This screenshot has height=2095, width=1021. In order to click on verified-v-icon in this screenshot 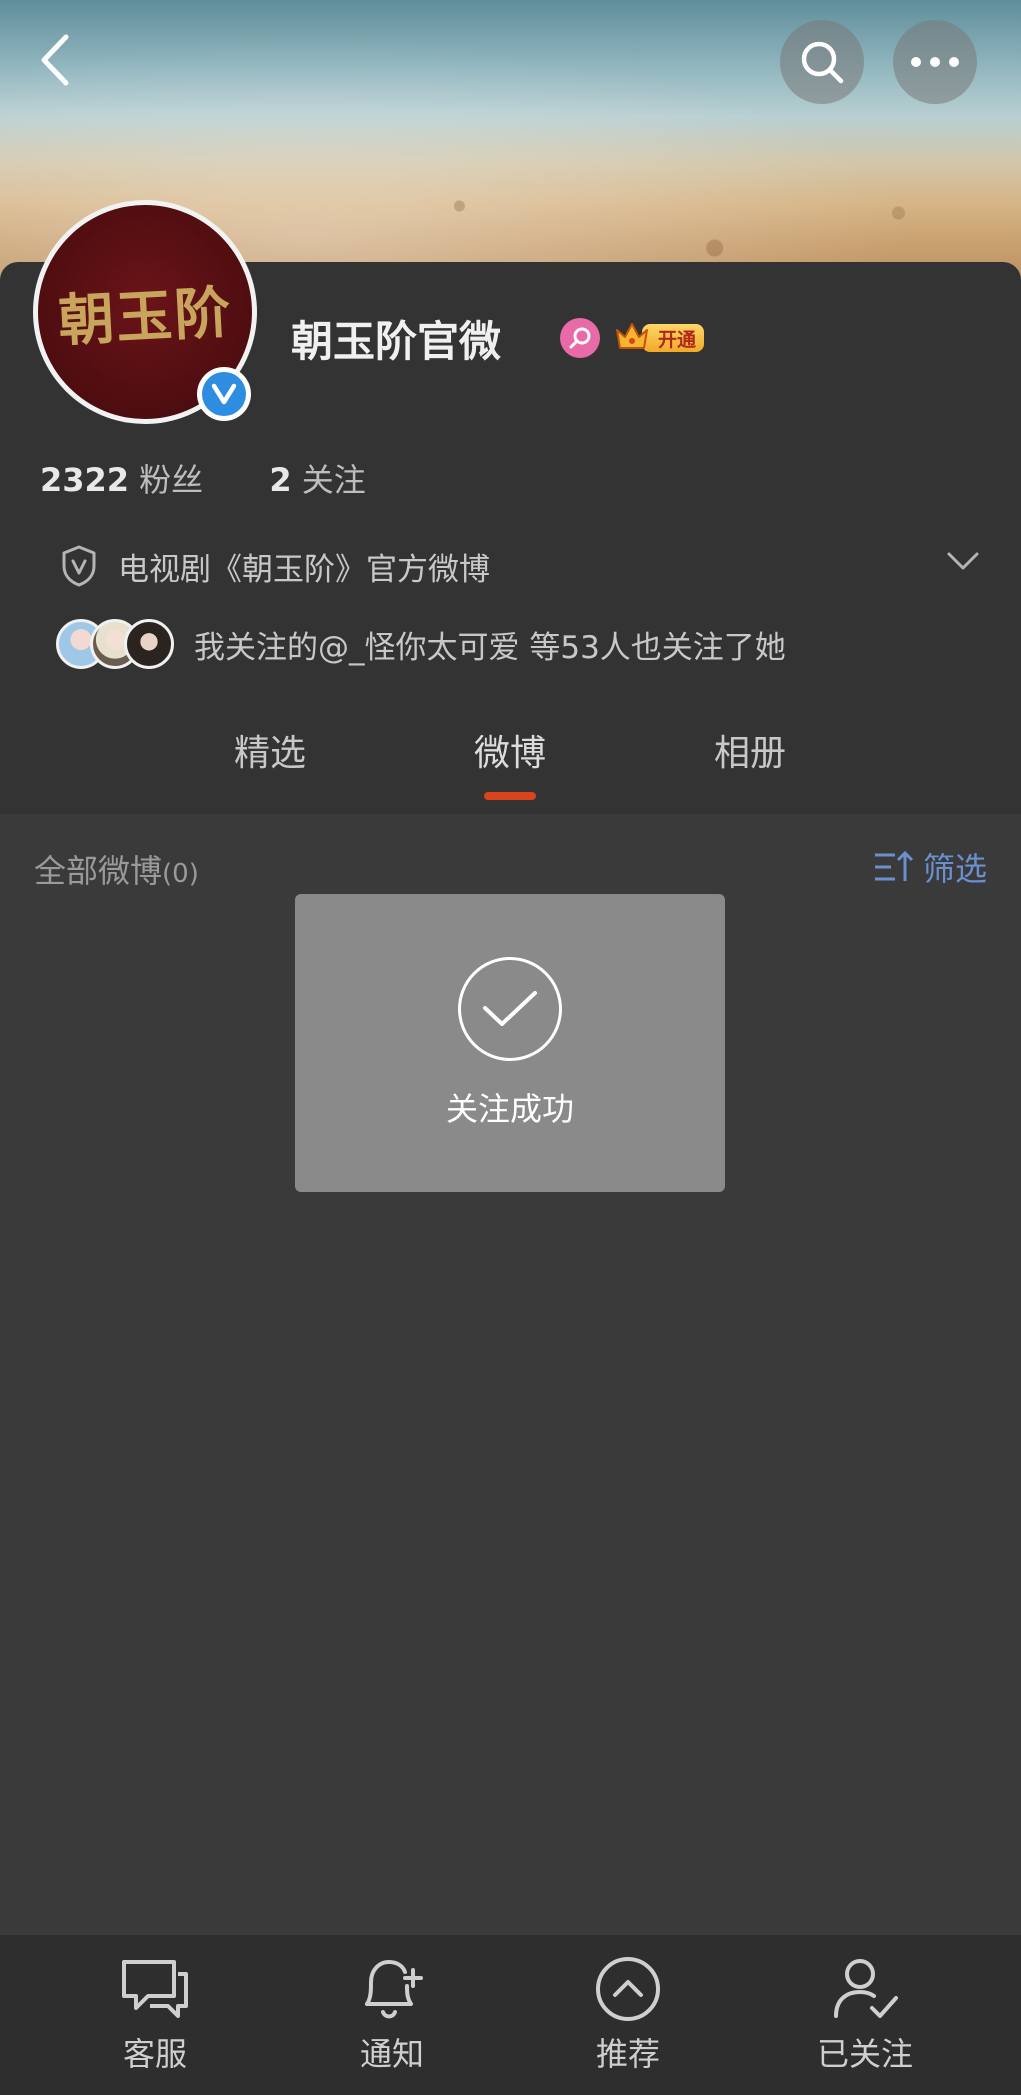, I will do `click(224, 394)`.